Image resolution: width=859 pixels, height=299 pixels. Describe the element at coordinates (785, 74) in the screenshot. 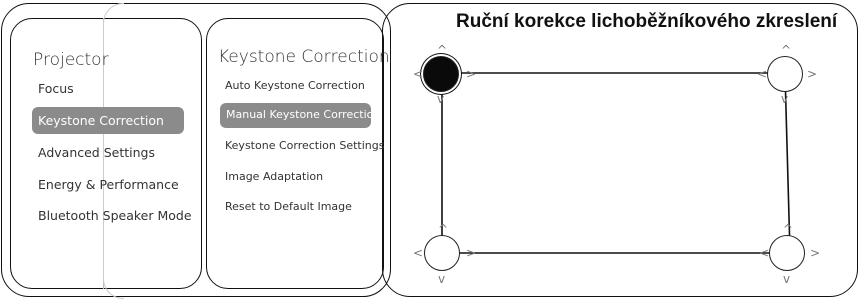

I see `corner-handle-top-right` at that location.